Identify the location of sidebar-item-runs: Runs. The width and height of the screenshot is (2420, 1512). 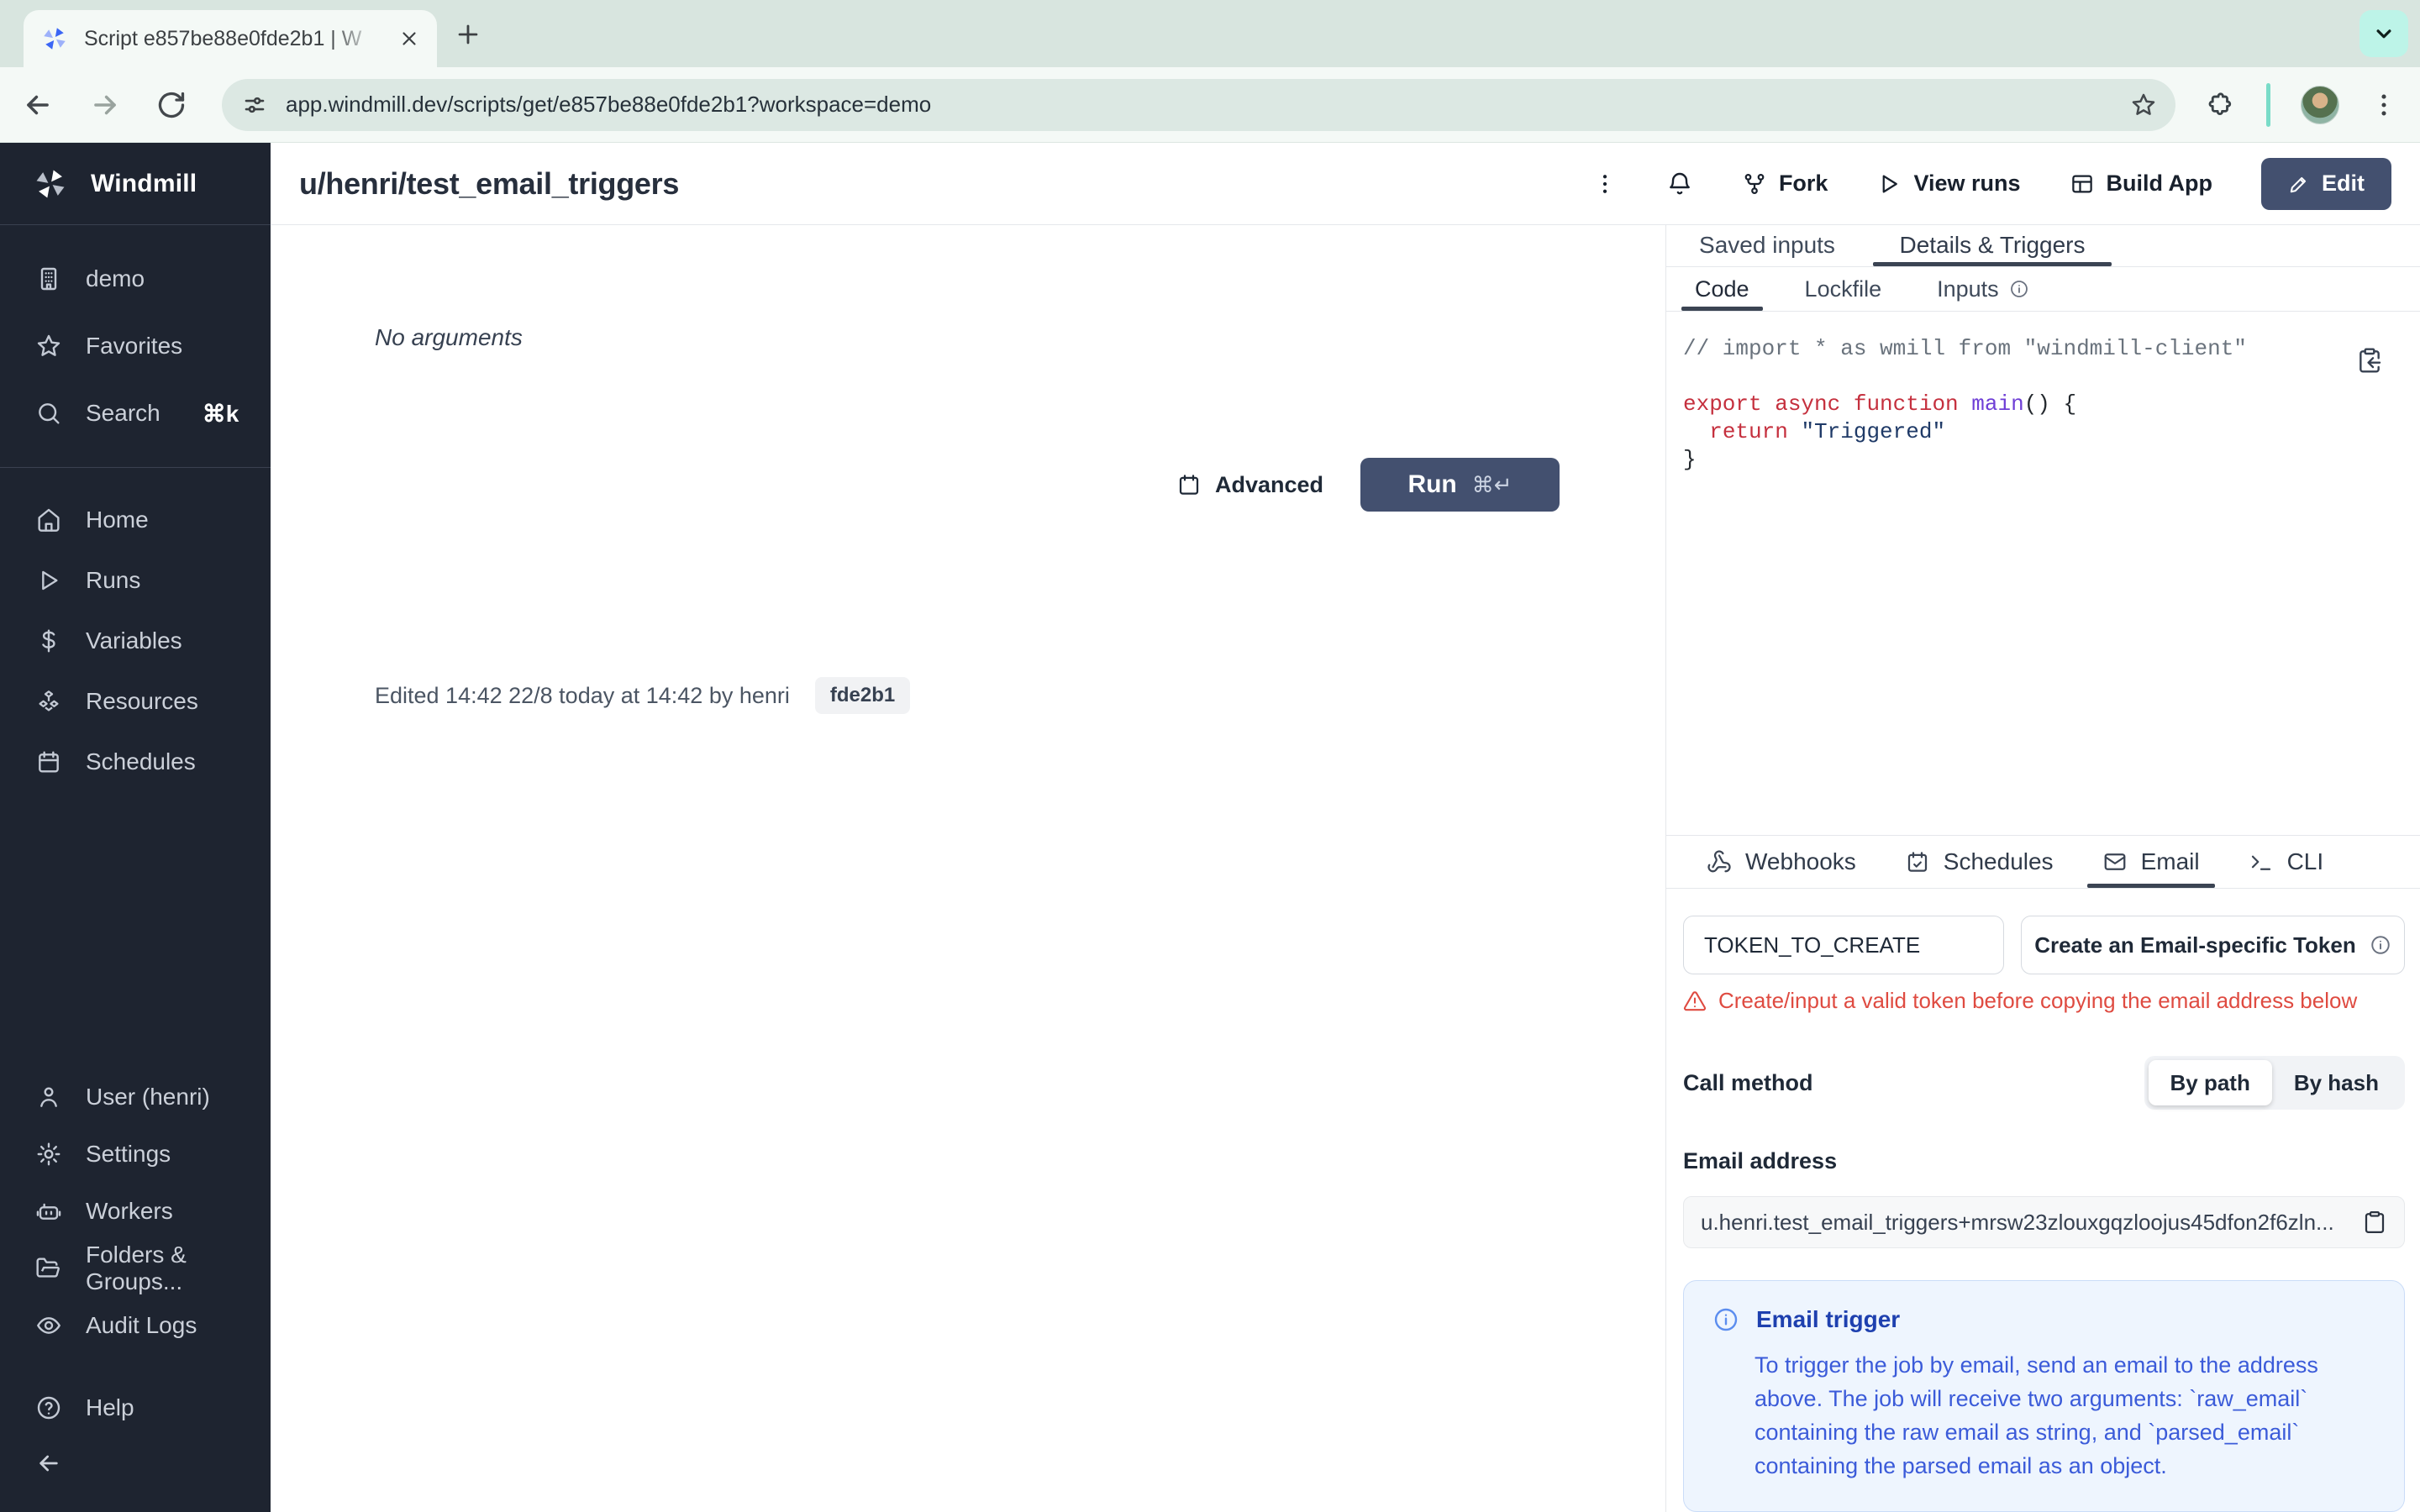
(135, 580).